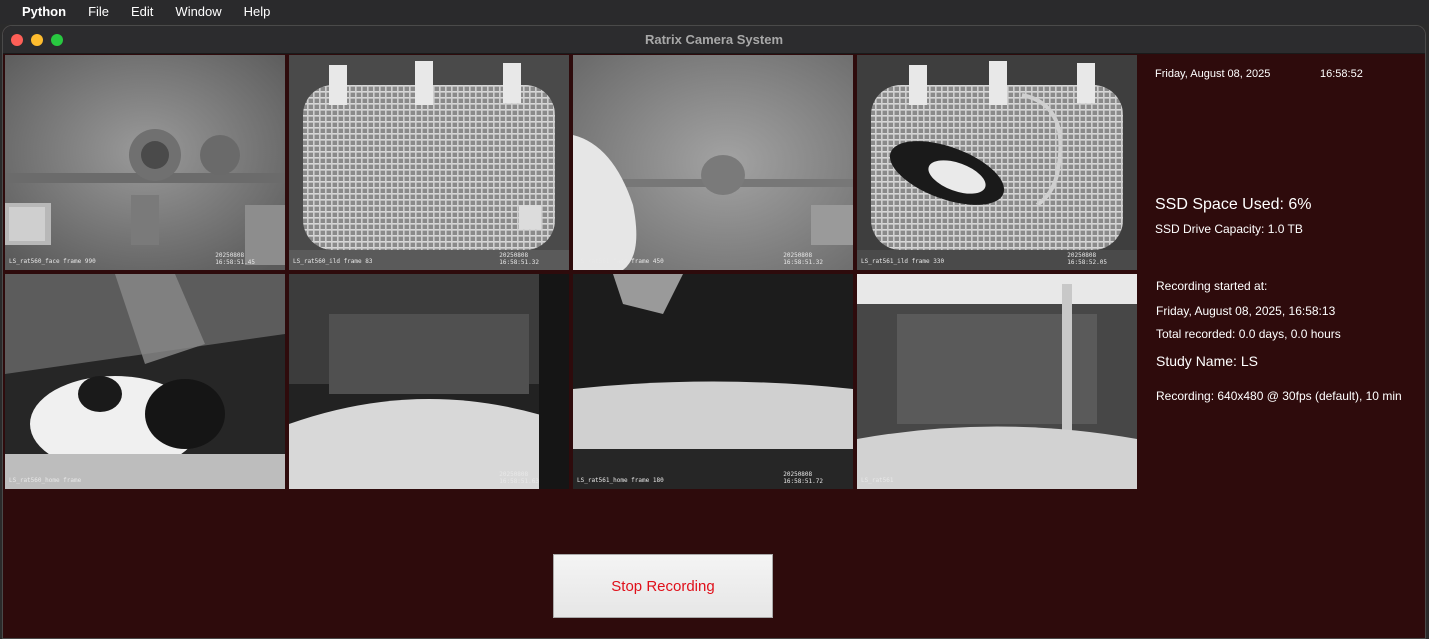 The image size is (1429, 639). I want to click on maximize-window-button, so click(57, 40).